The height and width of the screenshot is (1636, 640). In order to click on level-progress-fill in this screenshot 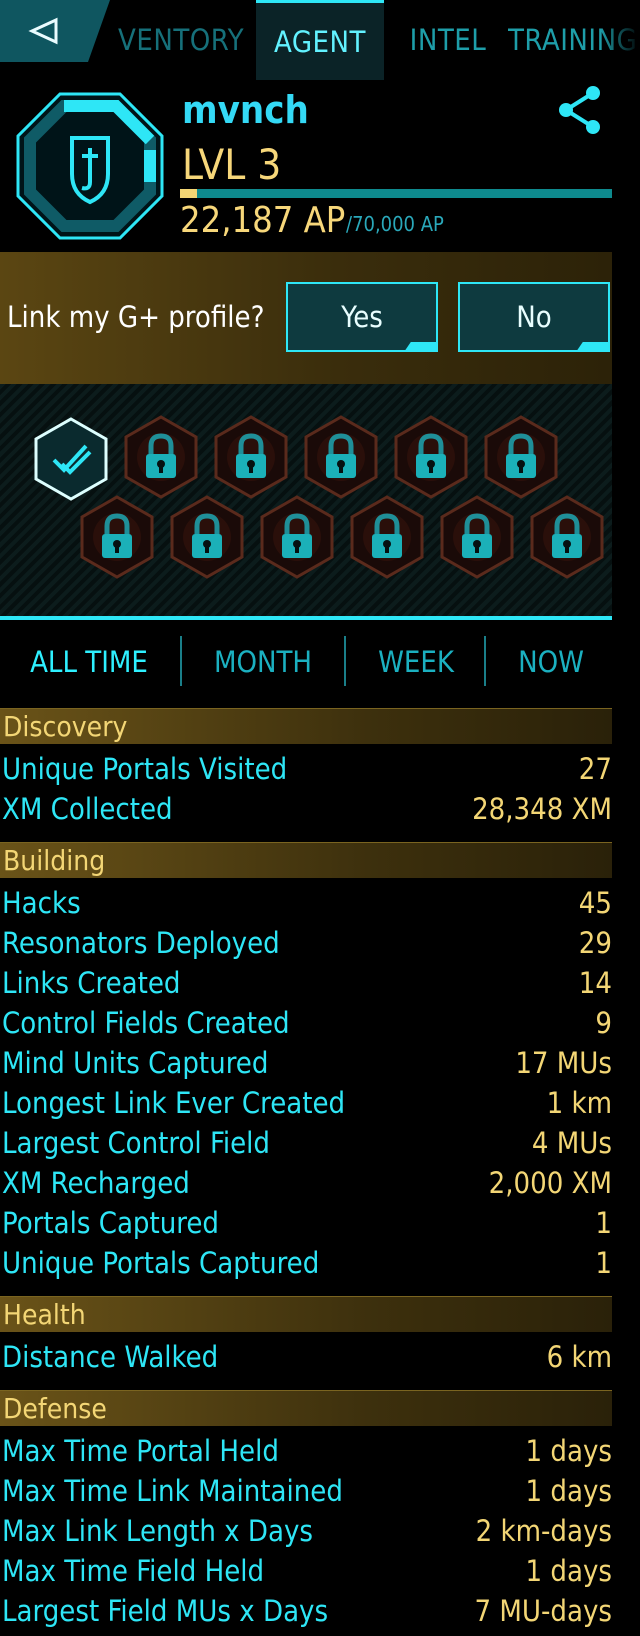, I will do `click(189, 193)`.